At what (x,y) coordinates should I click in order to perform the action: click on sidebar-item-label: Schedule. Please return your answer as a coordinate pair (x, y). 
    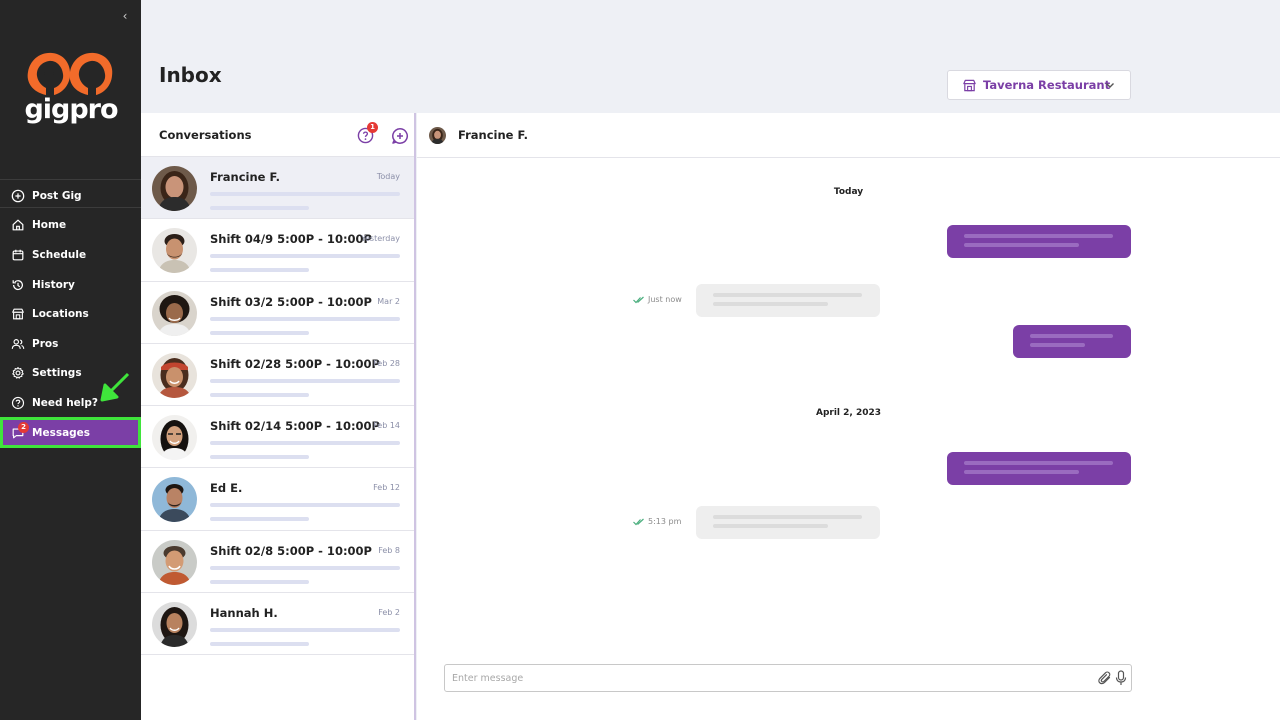
    Looking at the image, I should click on (59, 254).